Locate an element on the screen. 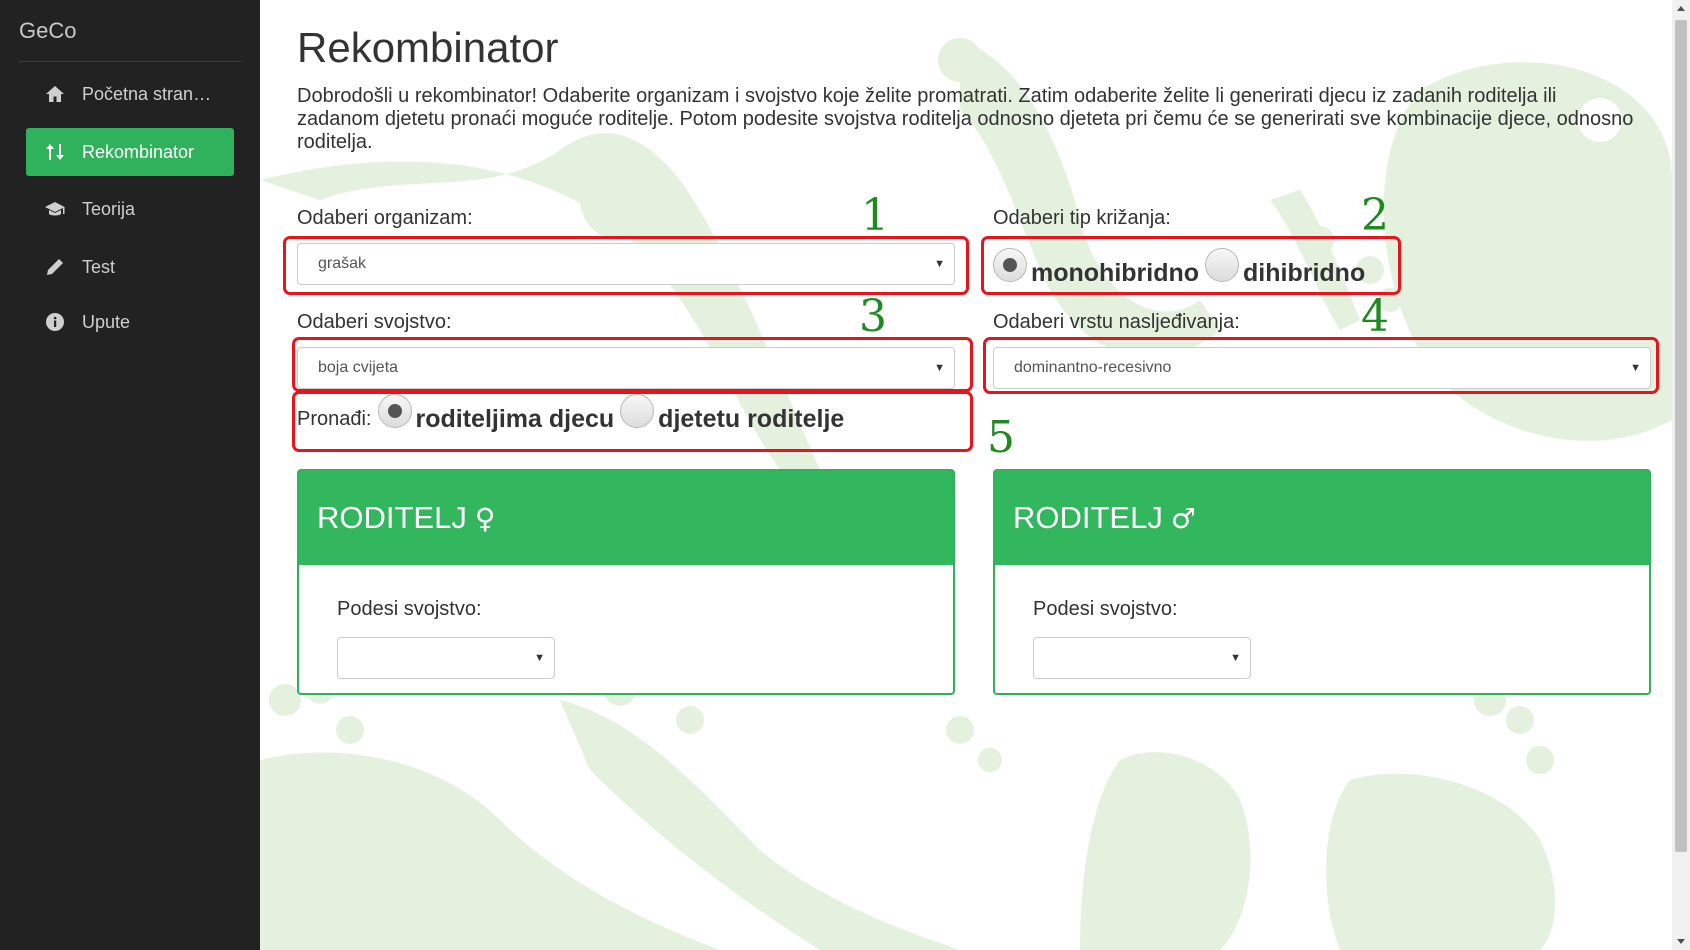  trait-label: Odaberi svojstvo: is located at coordinates (374, 322).